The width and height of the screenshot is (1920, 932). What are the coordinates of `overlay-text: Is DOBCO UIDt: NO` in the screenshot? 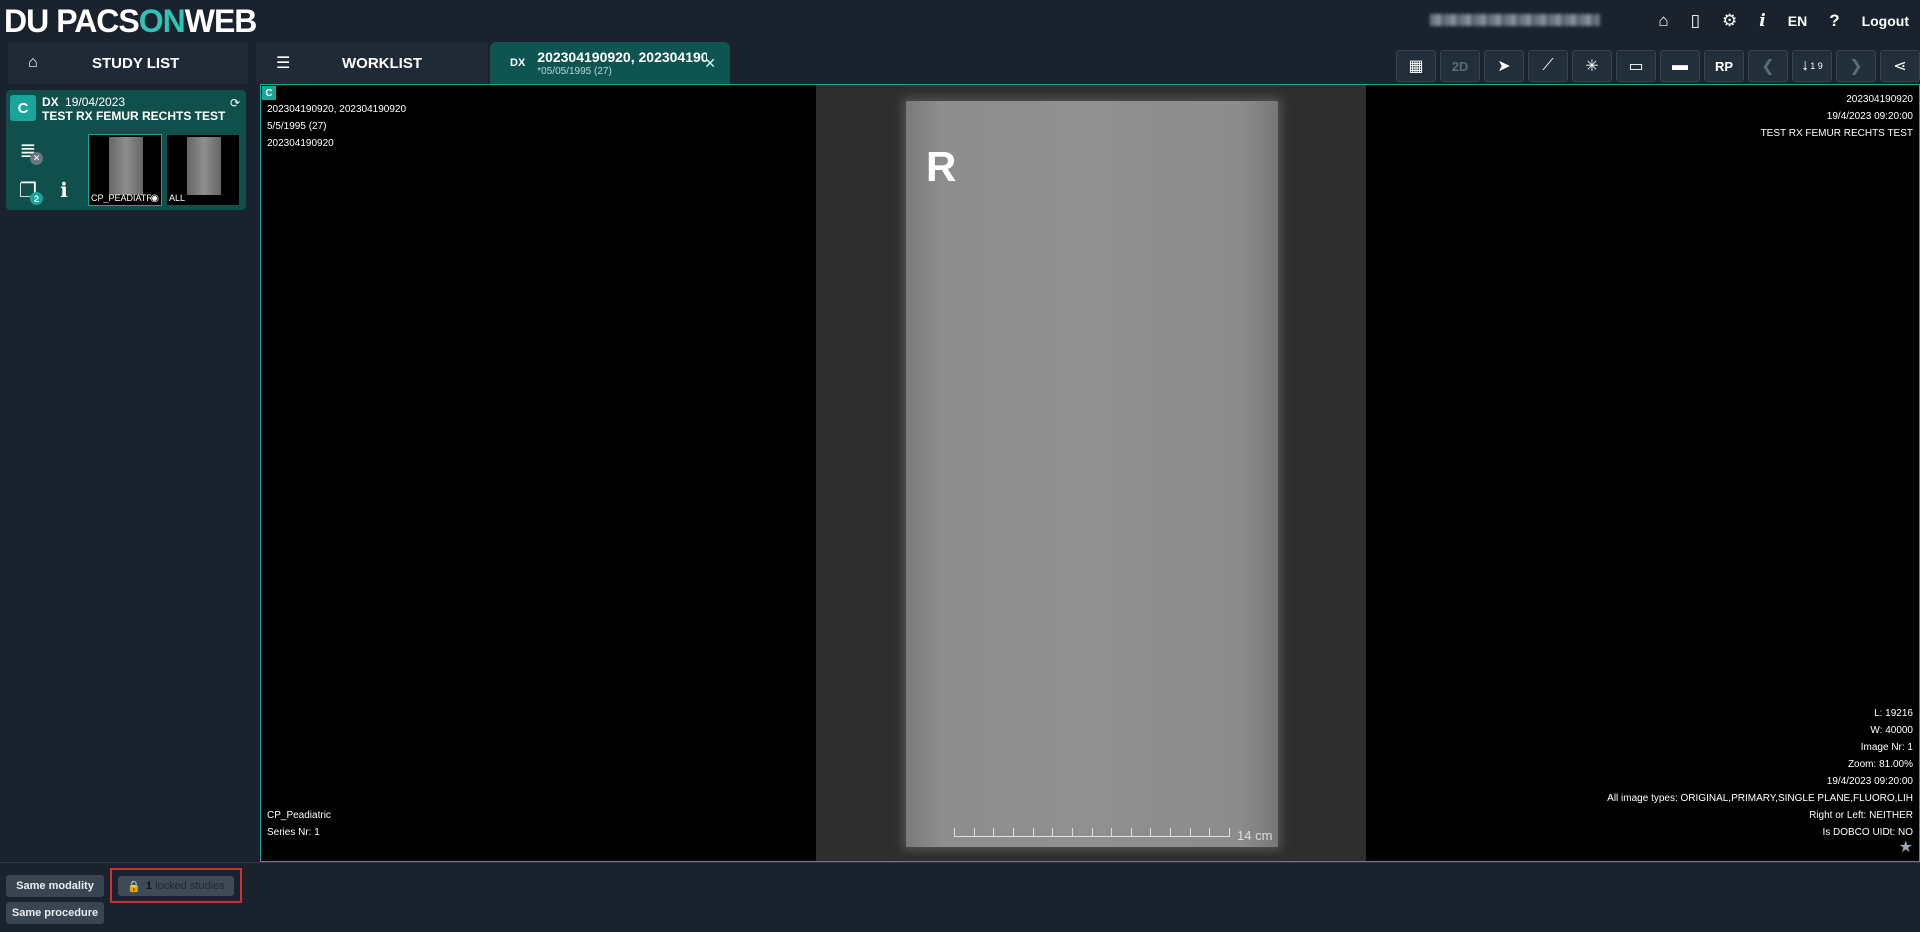 It's located at (1867, 832).